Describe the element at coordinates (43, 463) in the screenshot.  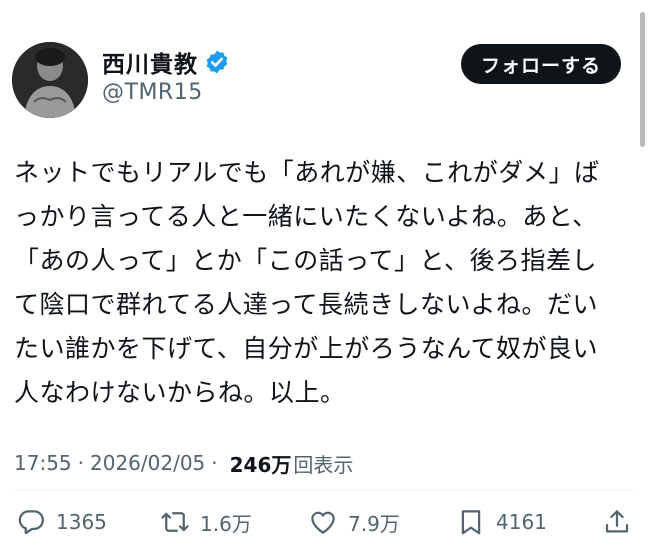
I see `tweet-time: 17:55` at that location.